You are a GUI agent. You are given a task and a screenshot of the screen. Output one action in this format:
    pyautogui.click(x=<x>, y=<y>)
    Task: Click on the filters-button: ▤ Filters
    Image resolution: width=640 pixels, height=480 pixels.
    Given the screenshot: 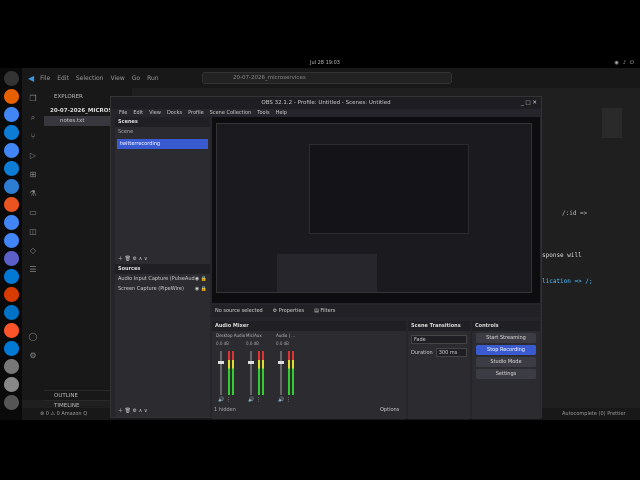 What is the action you would take?
    pyautogui.click(x=324, y=311)
    